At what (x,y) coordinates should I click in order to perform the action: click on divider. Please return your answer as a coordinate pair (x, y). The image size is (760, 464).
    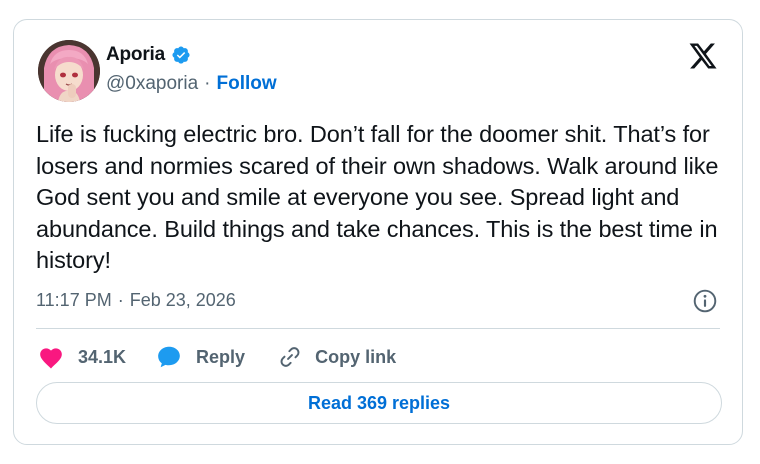
    Looking at the image, I should click on (378, 328).